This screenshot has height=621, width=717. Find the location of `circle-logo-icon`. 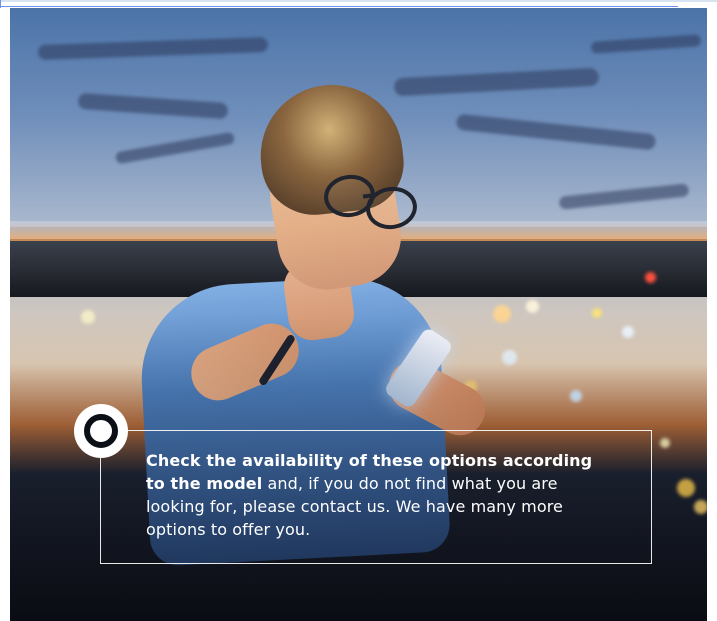

circle-logo-icon is located at coordinates (101, 431).